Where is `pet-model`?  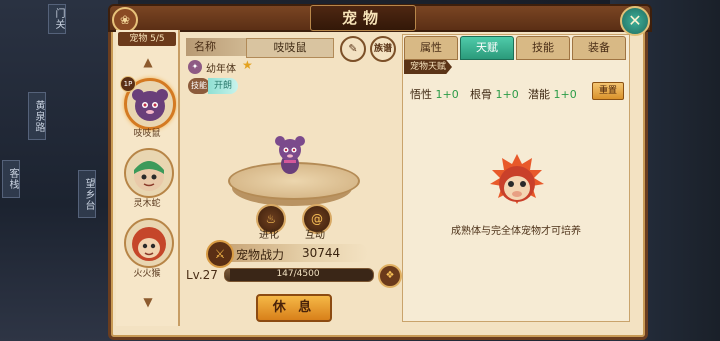 pet-model is located at coordinates (290, 155).